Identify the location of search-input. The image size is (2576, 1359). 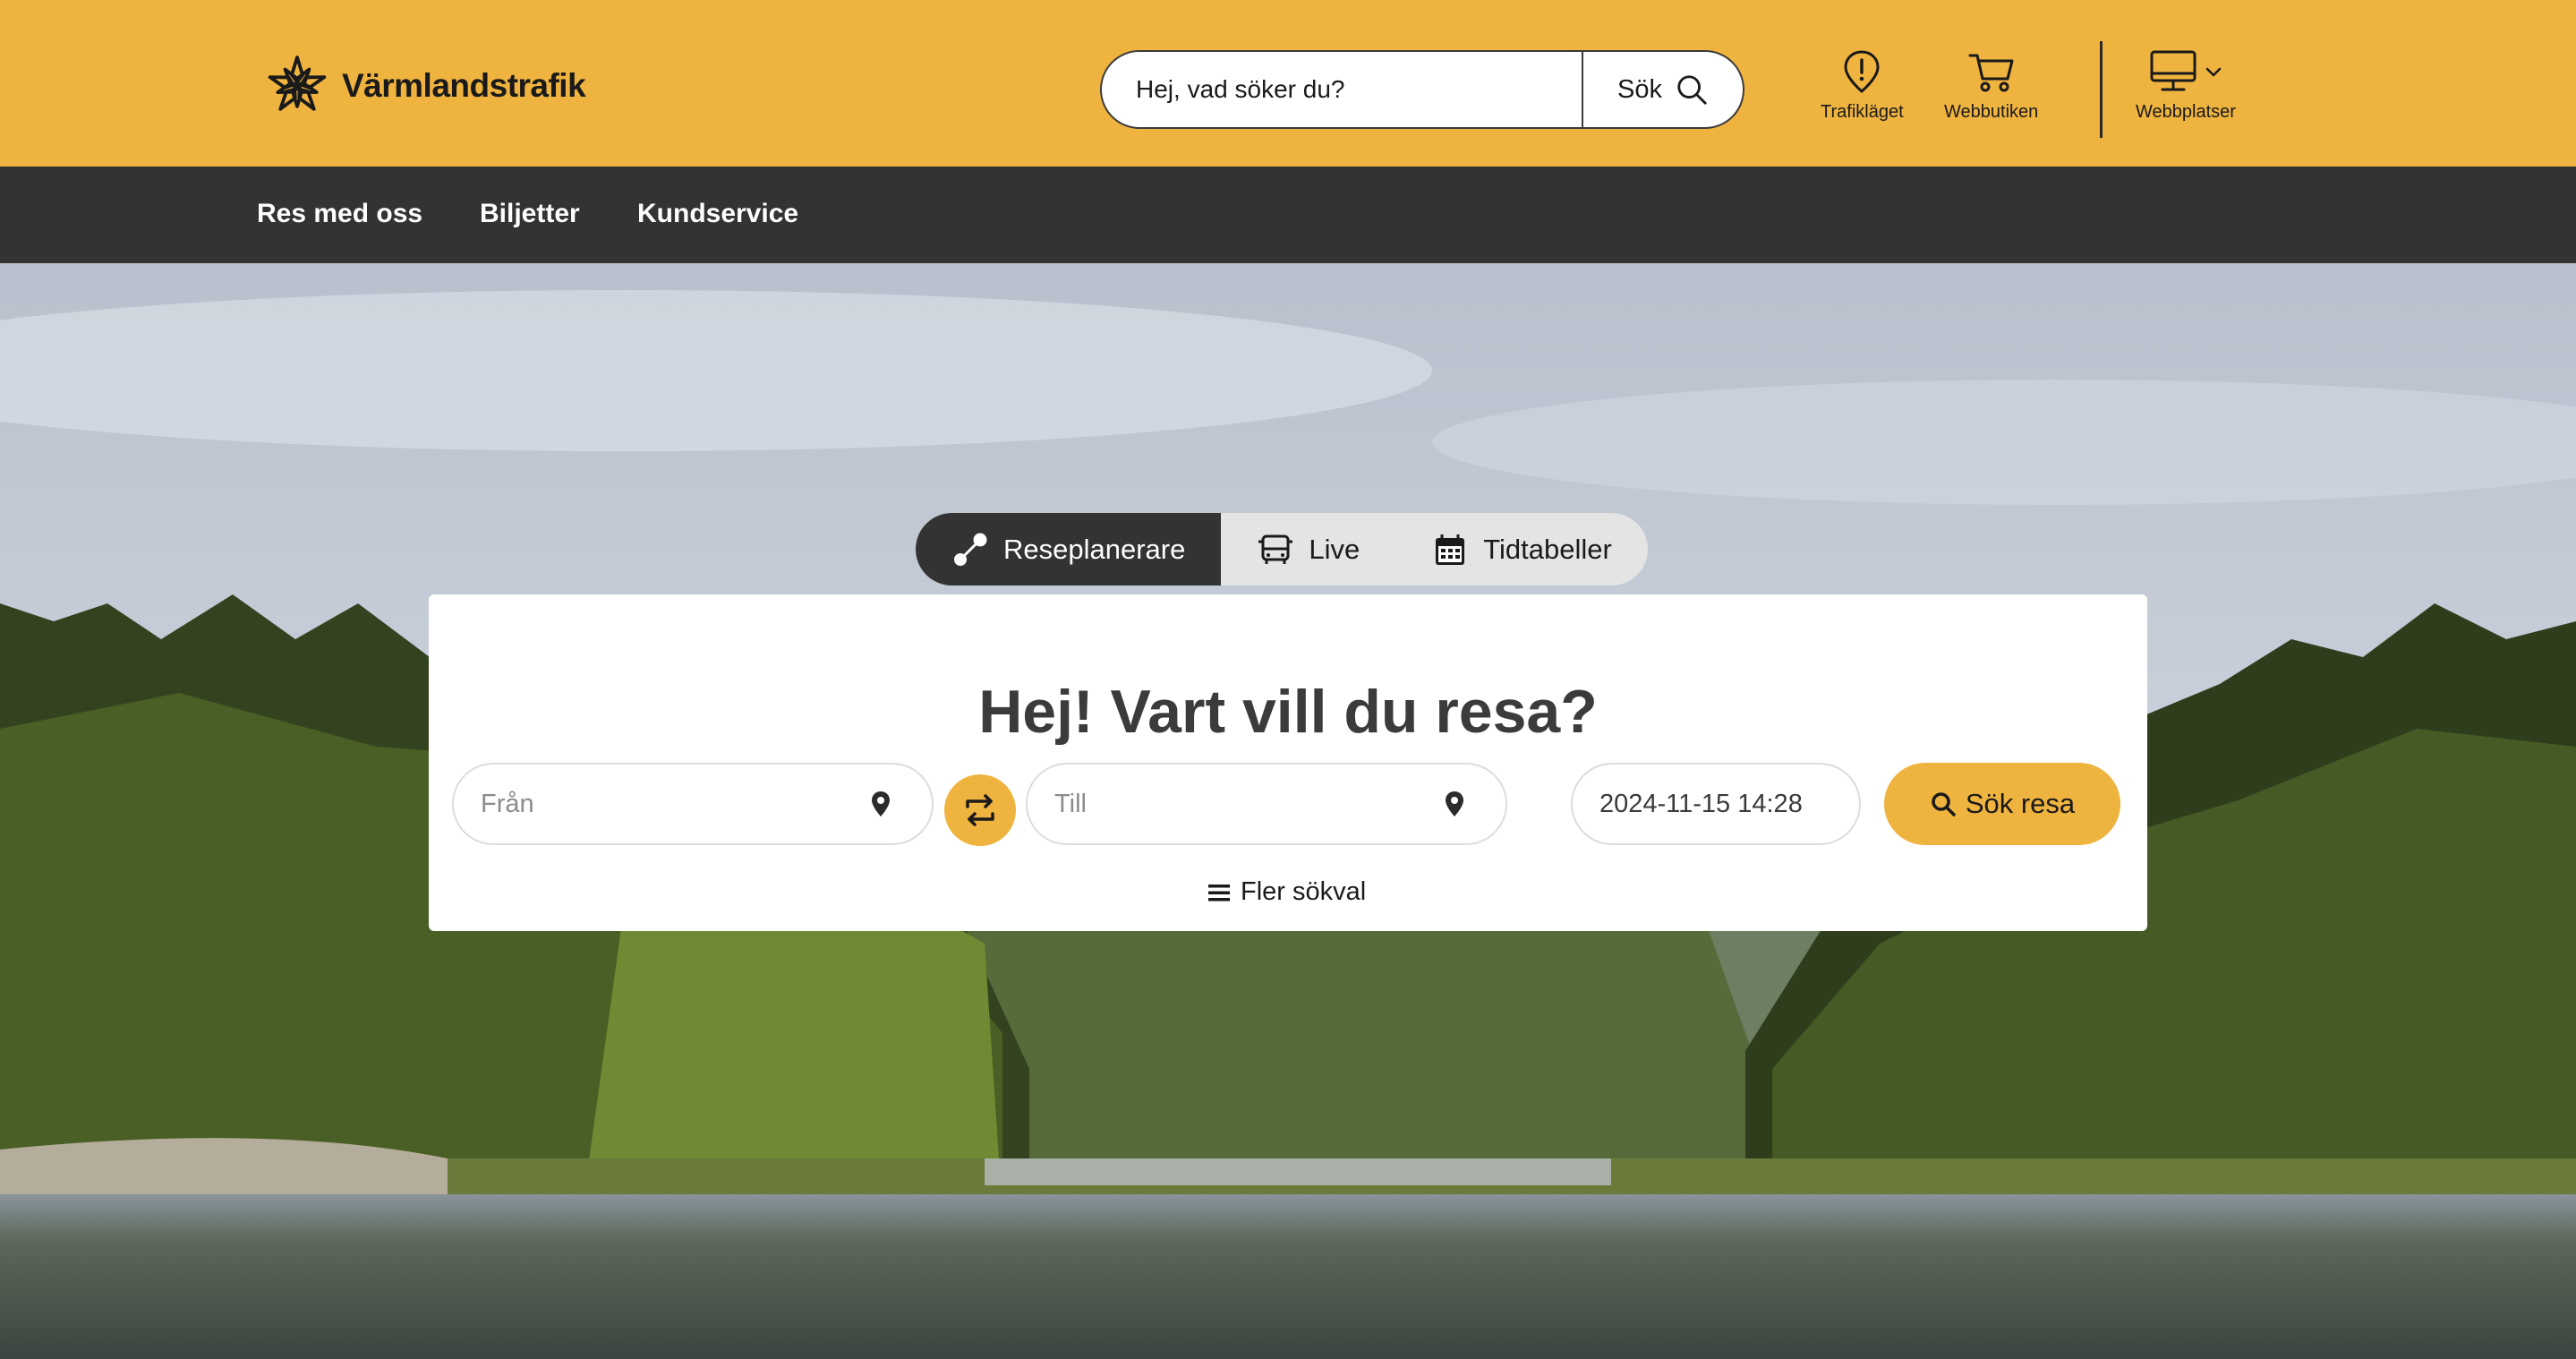
(1342, 89).